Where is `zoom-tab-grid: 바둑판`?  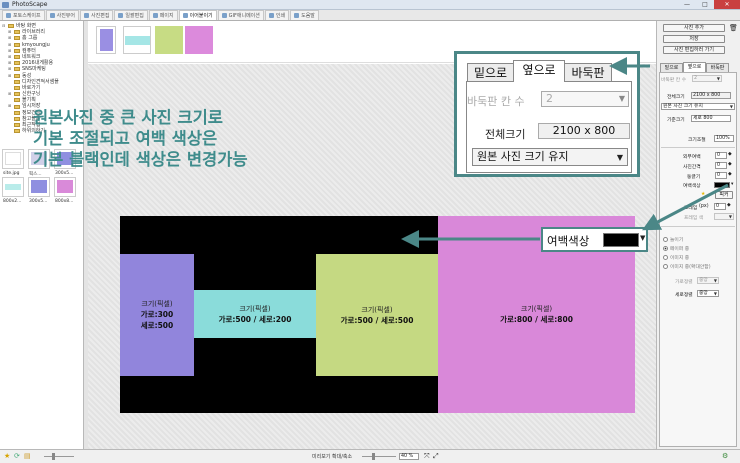 zoom-tab-grid: 바둑판 is located at coordinates (588, 72).